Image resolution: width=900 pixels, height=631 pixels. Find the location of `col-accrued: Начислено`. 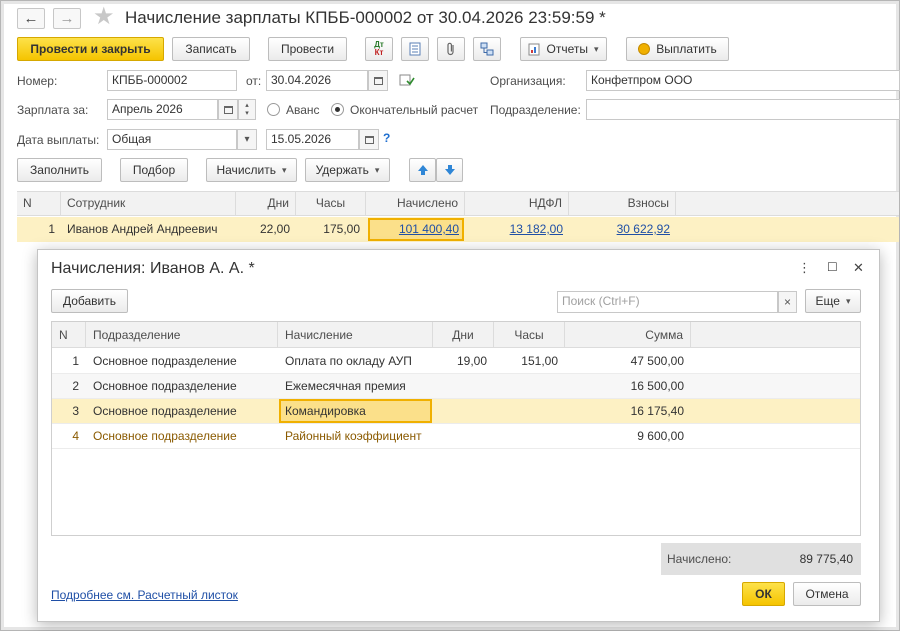

col-accrued: Начислено is located at coordinates (415, 203).